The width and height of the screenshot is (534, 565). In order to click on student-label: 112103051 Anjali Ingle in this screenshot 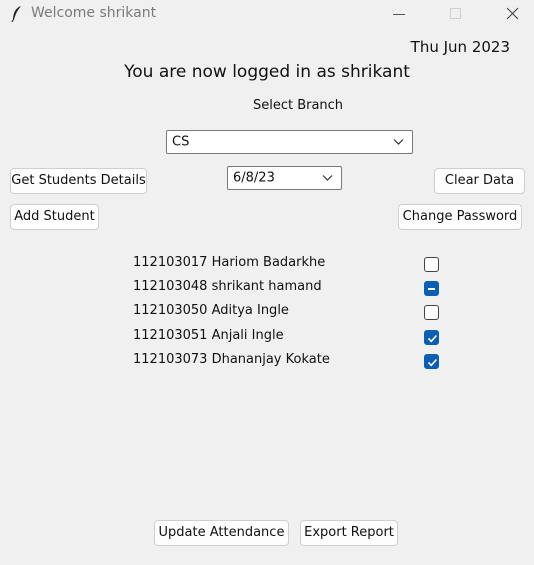, I will do `click(208, 335)`.